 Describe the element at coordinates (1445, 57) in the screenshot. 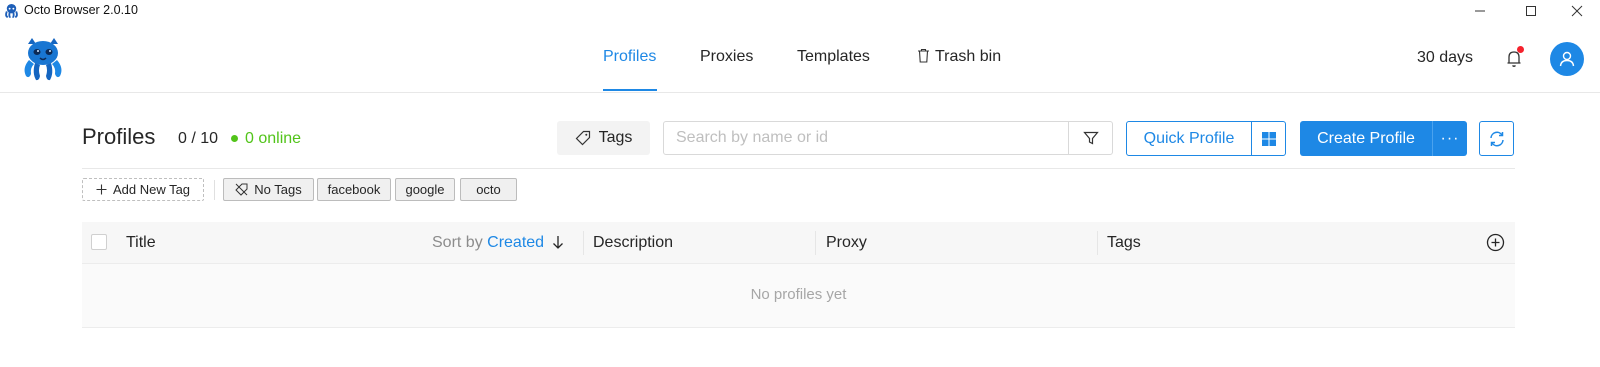

I see `subscription-days: 30 days` at that location.